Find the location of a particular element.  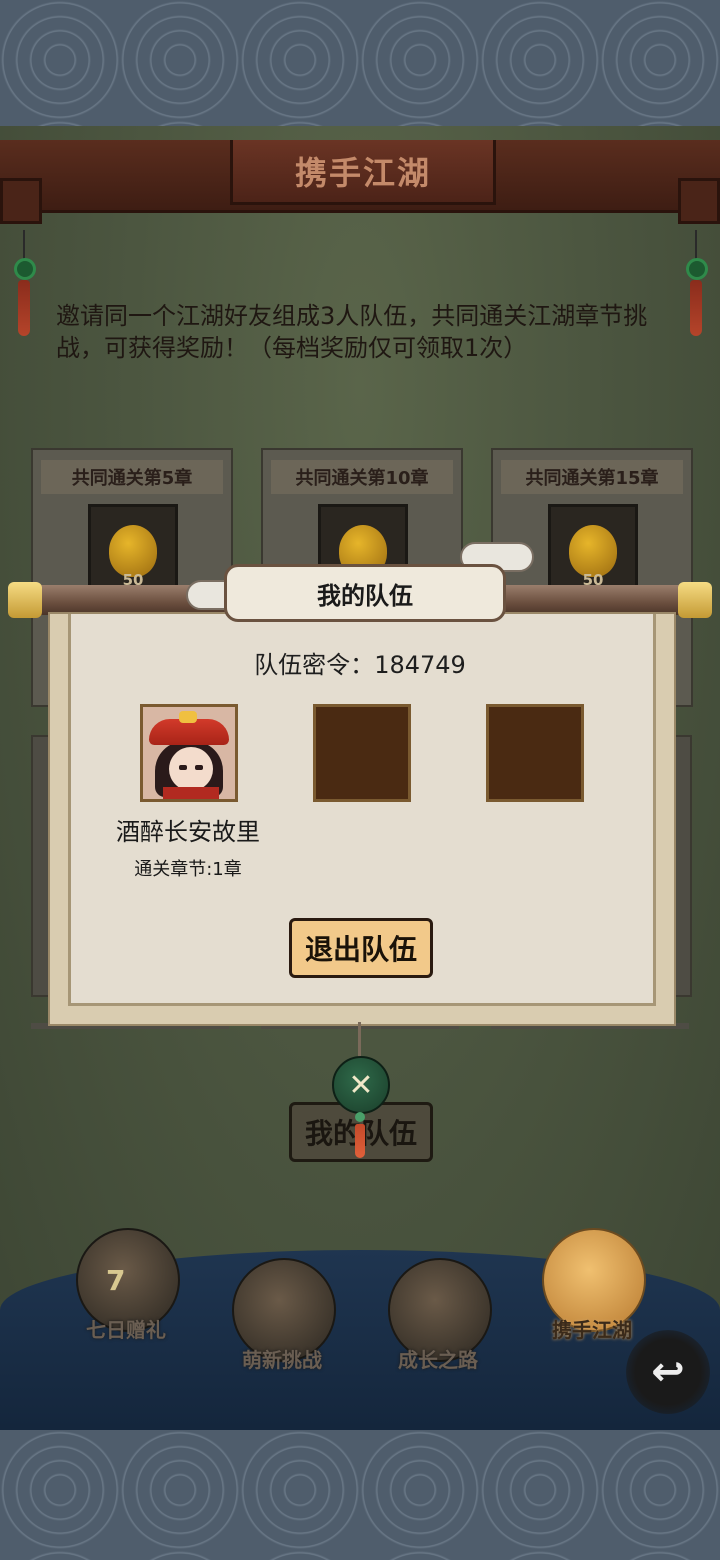

pendant-bead is located at coordinates (360, 1117).